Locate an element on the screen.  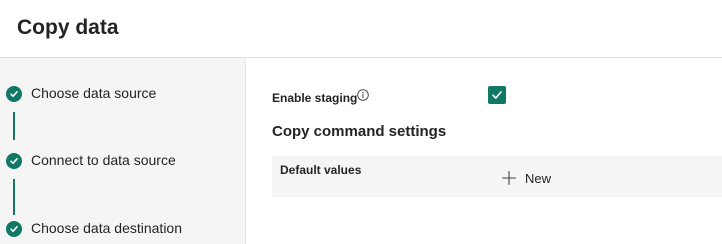
new-button-label: New is located at coordinates (538, 178).